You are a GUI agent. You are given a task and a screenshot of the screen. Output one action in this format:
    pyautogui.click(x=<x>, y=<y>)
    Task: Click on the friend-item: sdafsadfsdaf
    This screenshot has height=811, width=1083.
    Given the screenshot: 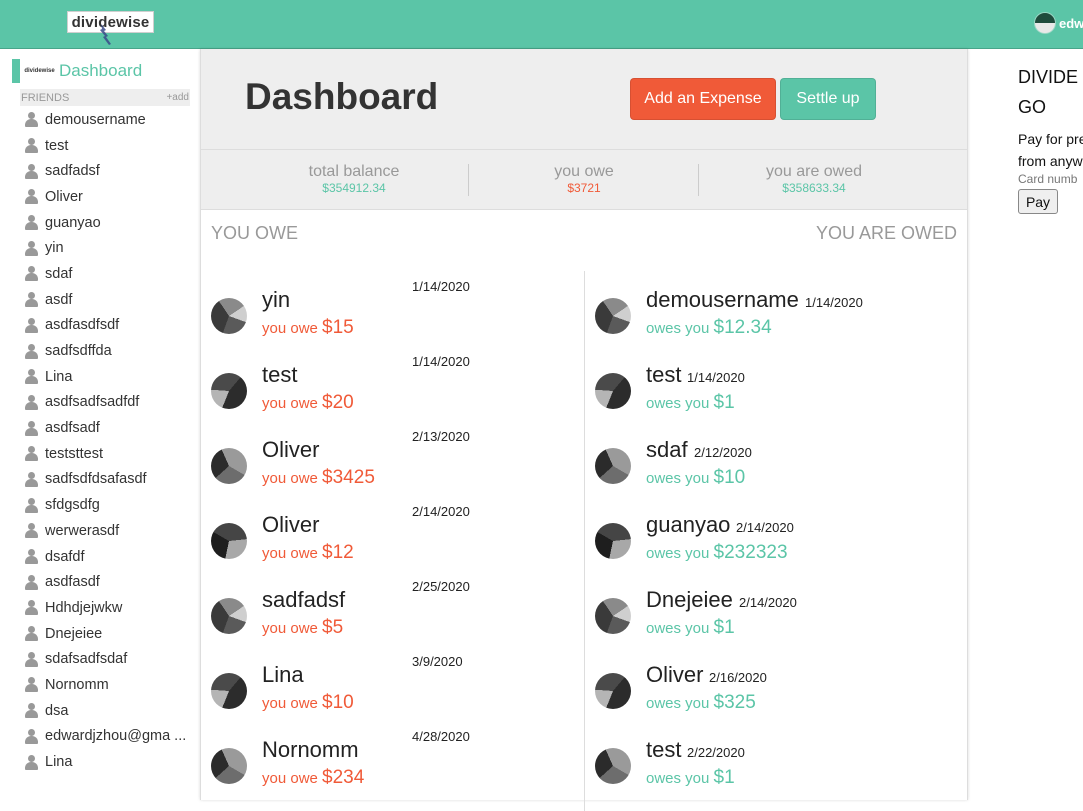 What is the action you would take?
    pyautogui.click(x=107, y=659)
    